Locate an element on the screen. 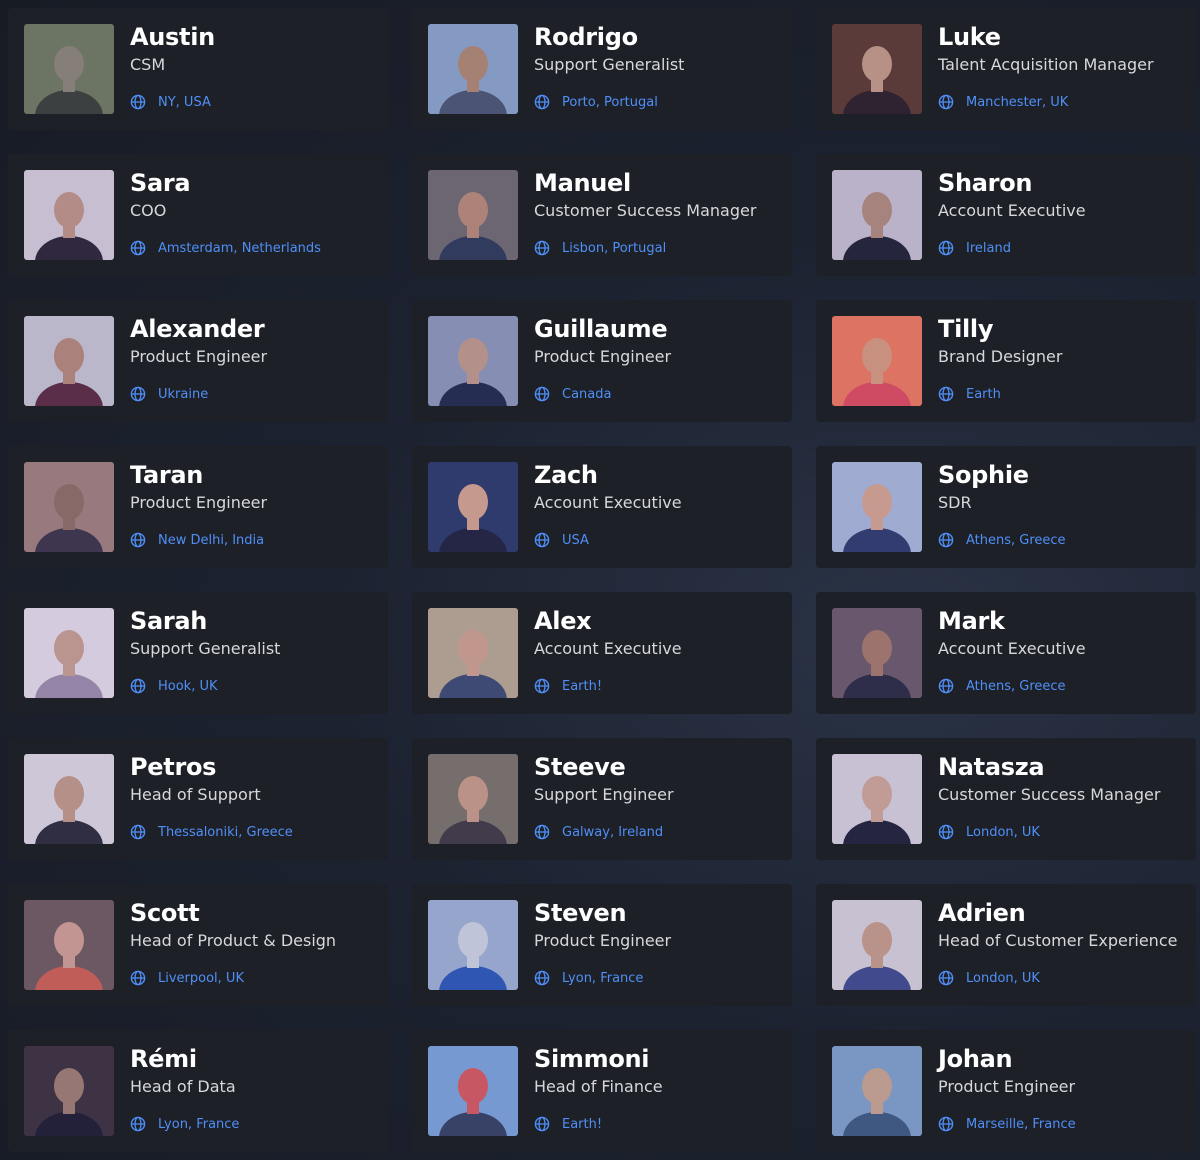 This screenshot has width=1200, height=1160. member-location-text: Porto, Portugal is located at coordinates (610, 102).